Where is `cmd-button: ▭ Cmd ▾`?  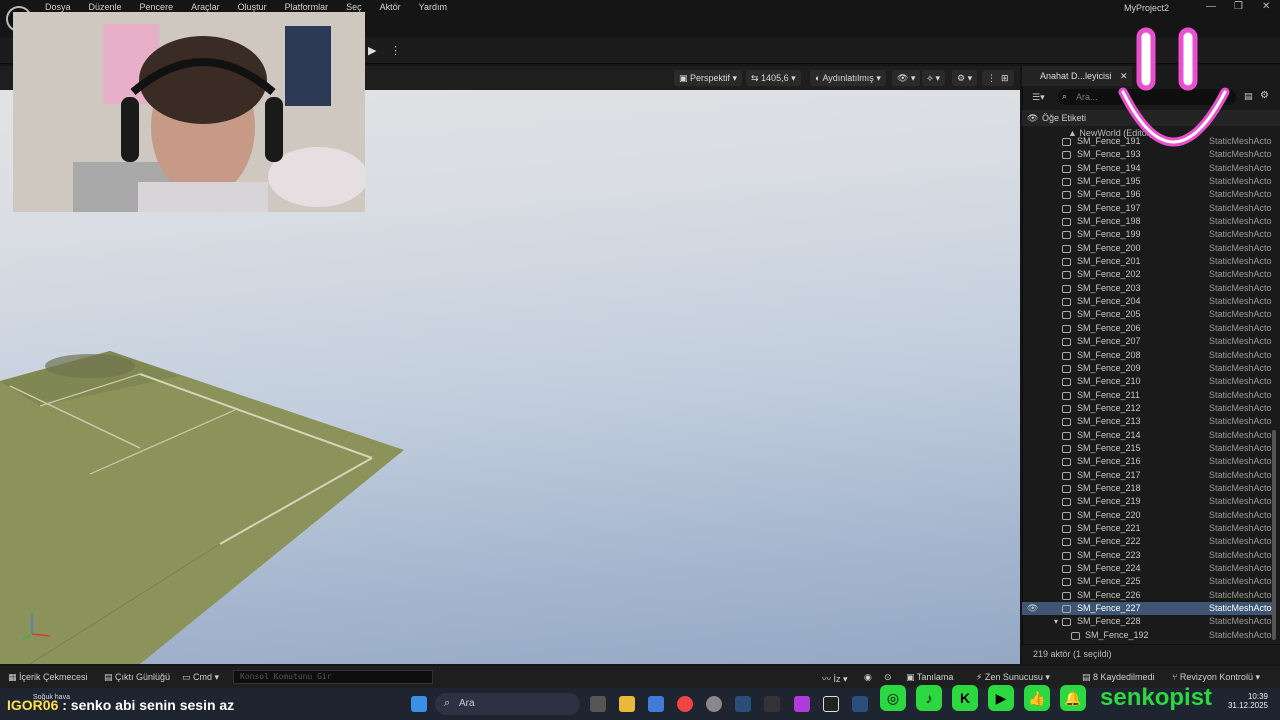
cmd-button: ▭ Cmd ▾ is located at coordinates (200, 677).